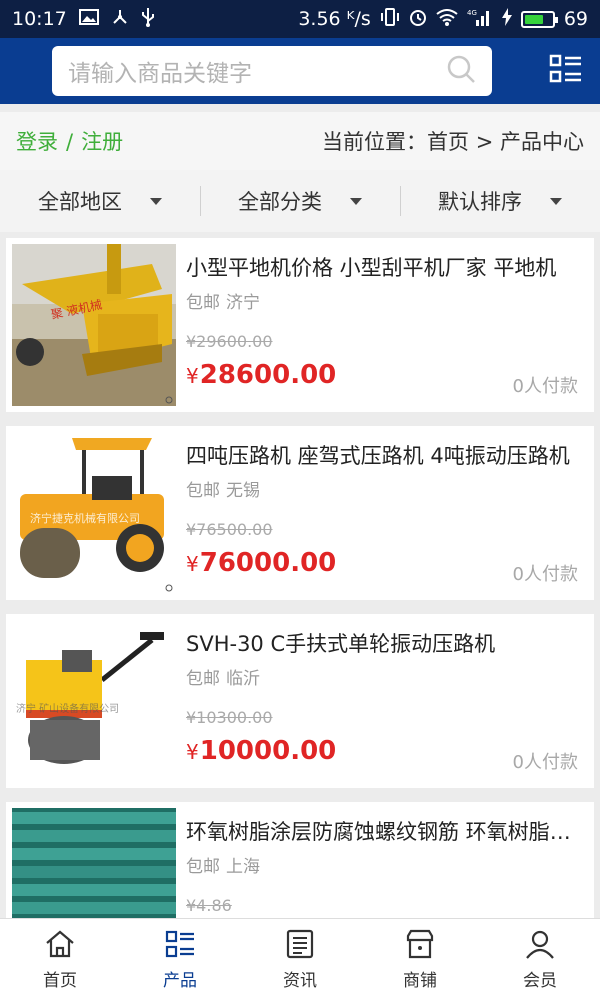 The width and height of the screenshot is (600, 1000). I want to click on category-menu-icon, so click(566, 71).